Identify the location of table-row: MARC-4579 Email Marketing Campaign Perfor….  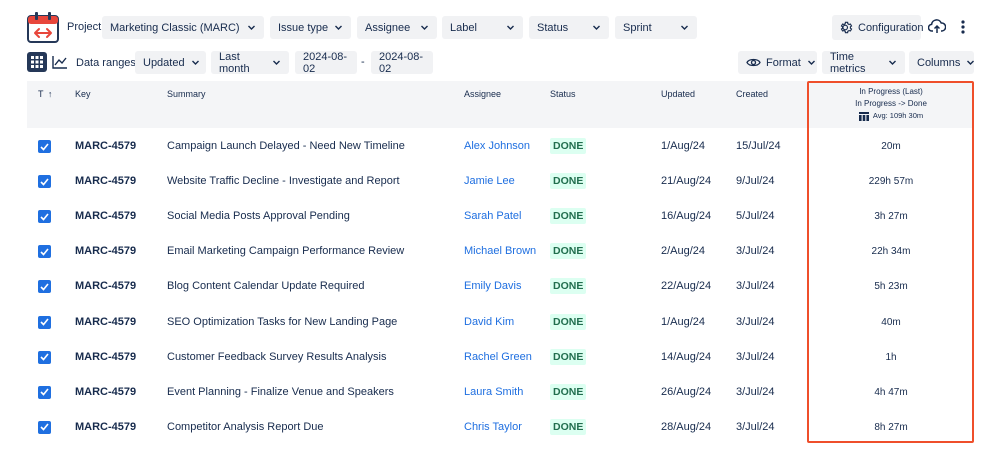
(500, 250).